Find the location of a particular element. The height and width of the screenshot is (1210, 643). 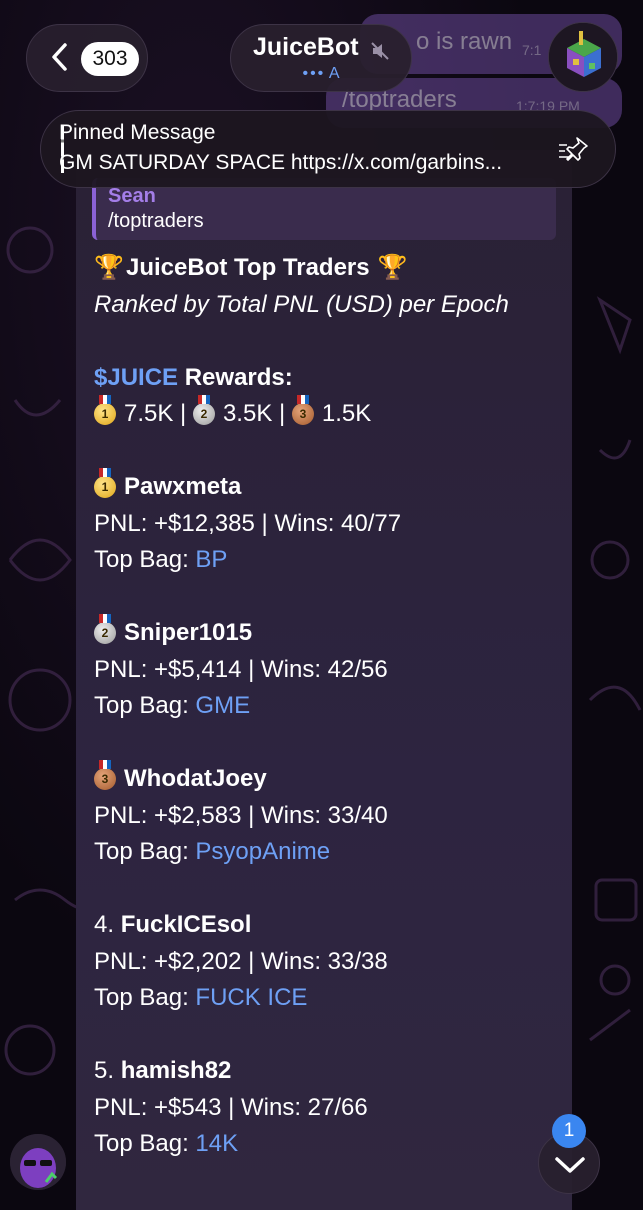

chat-status-text: A is located at coordinates (334, 73).